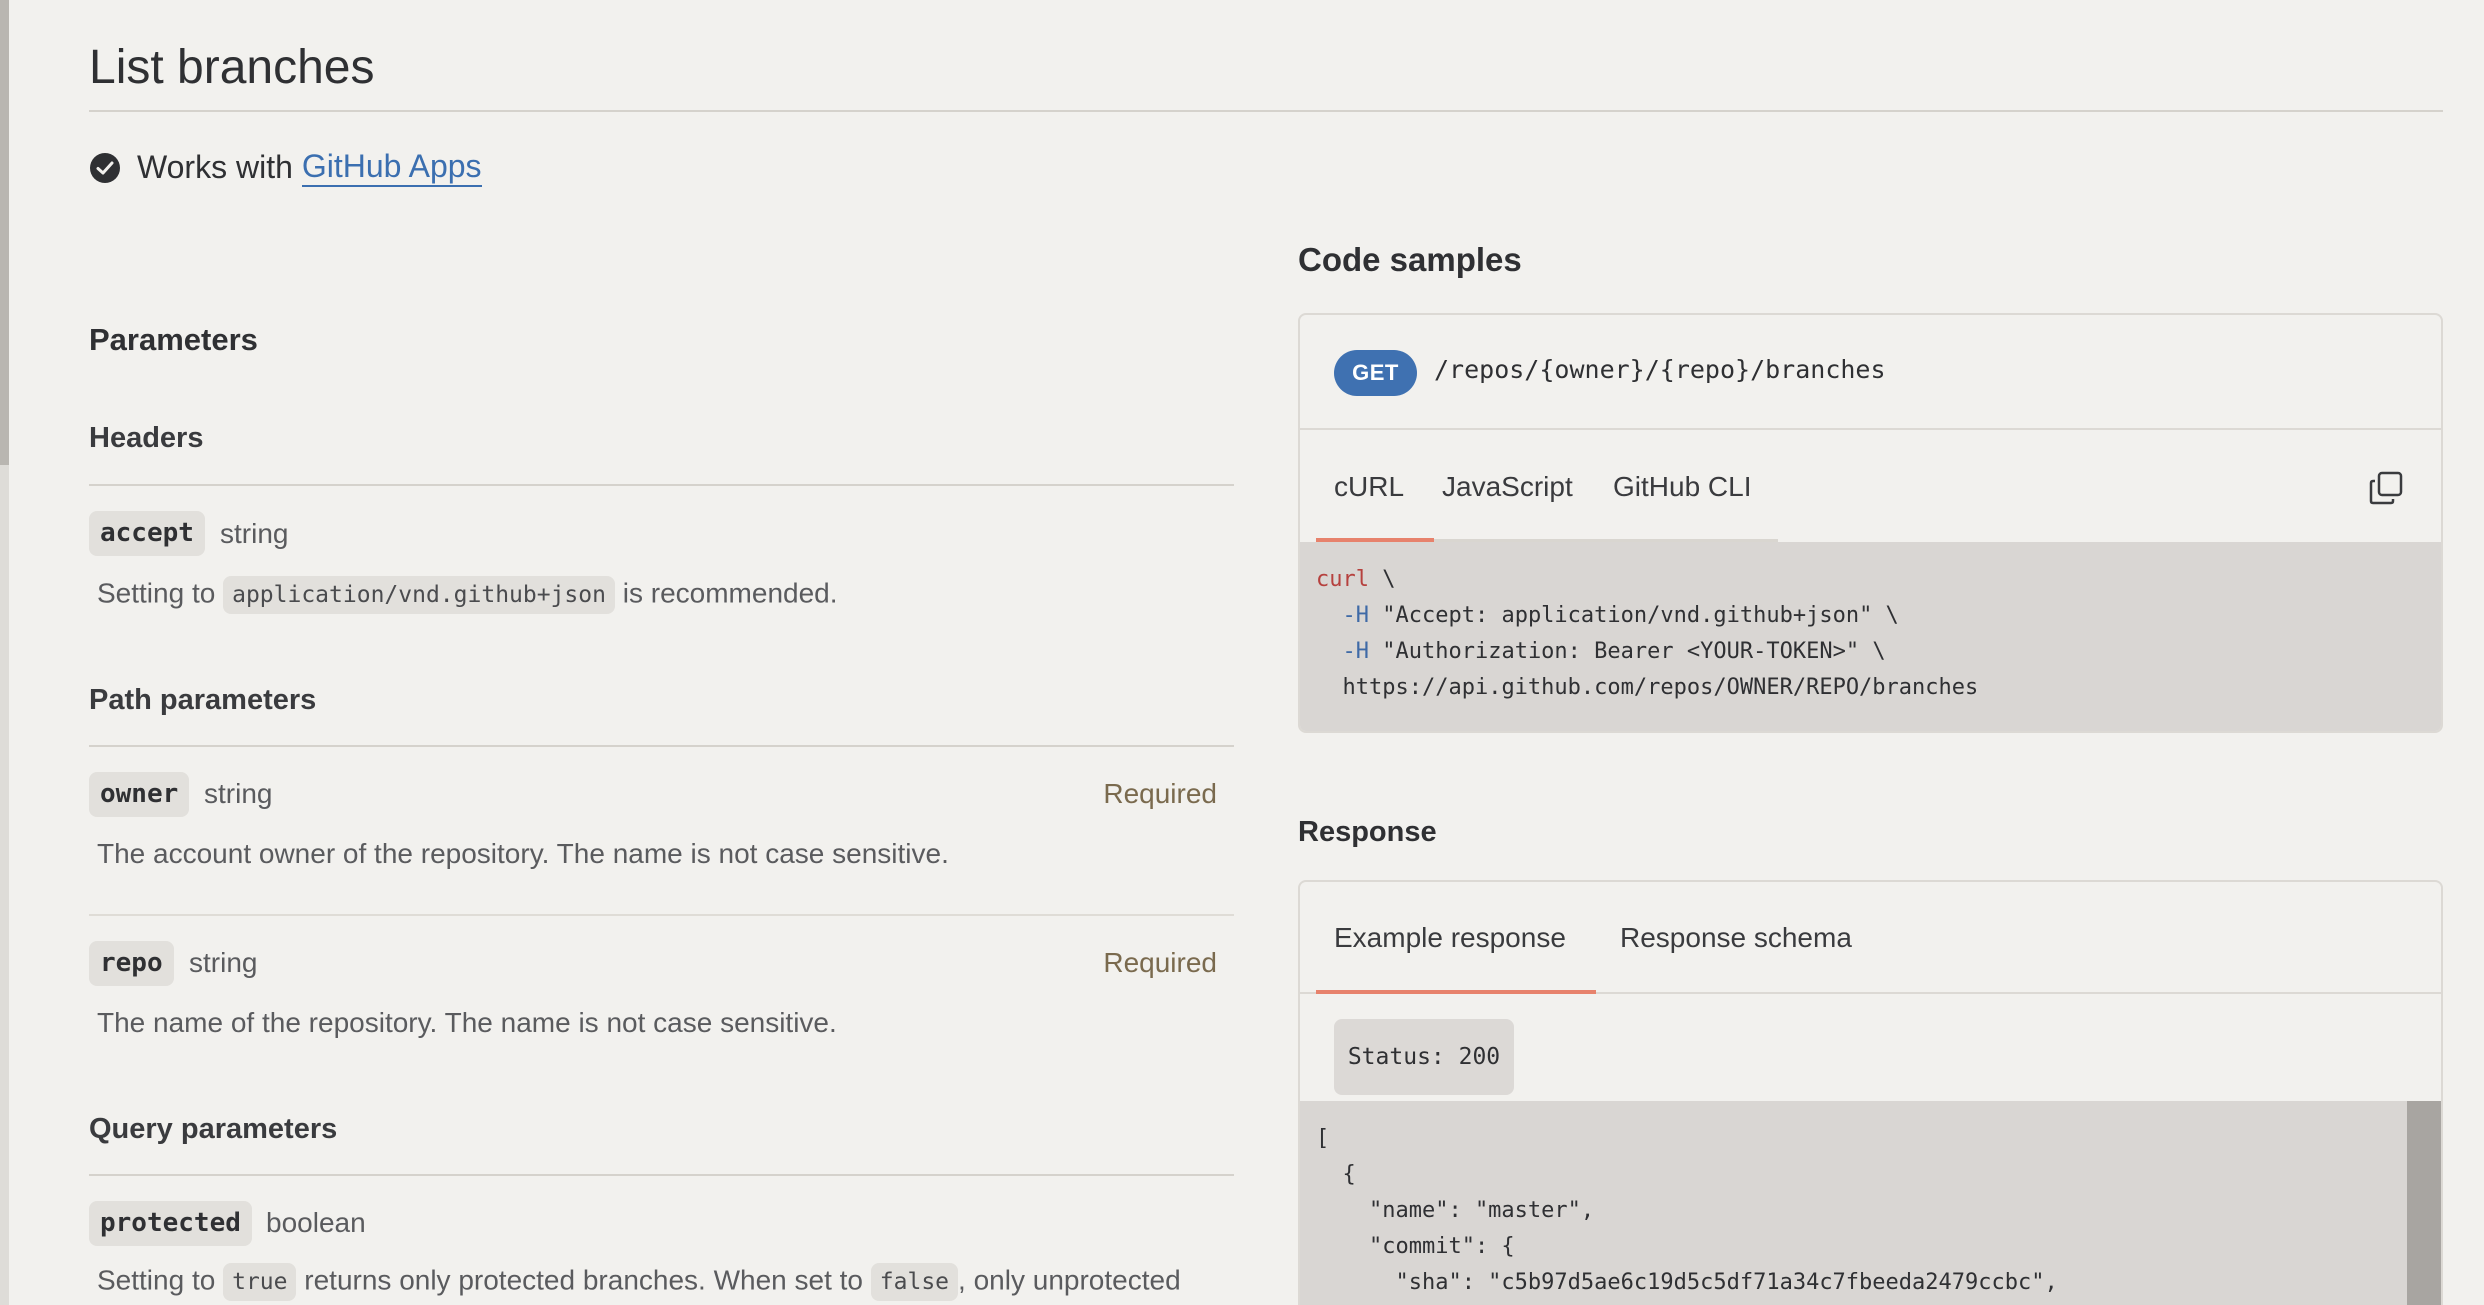 The width and height of the screenshot is (2484, 1305). What do you see at coordinates (139, 794) in the screenshot?
I see `param-owner-name: owner` at bounding box center [139, 794].